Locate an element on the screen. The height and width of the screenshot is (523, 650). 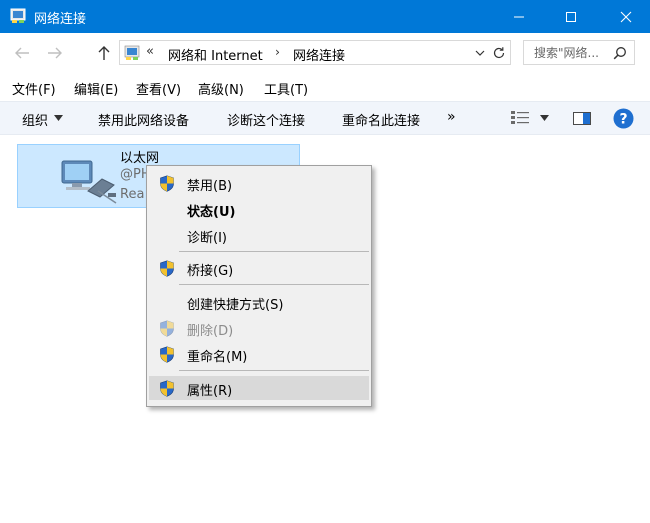
context-item-disable: 禁用(B) is located at coordinates (259, 183).